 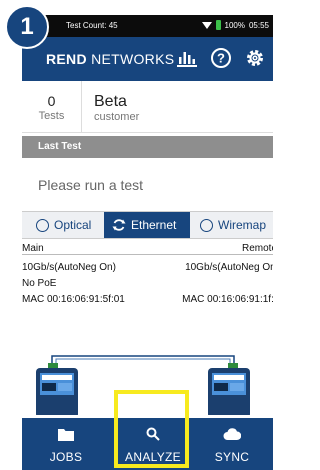 What do you see at coordinates (66, 438) in the screenshot?
I see `folder-icon` at bounding box center [66, 438].